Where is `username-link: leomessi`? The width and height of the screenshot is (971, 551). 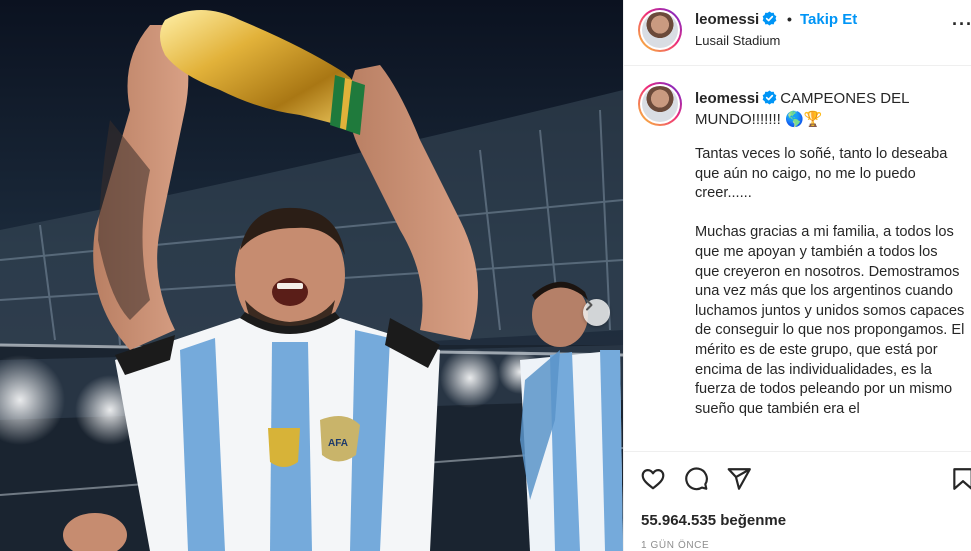
username-link: leomessi is located at coordinates (736, 19).